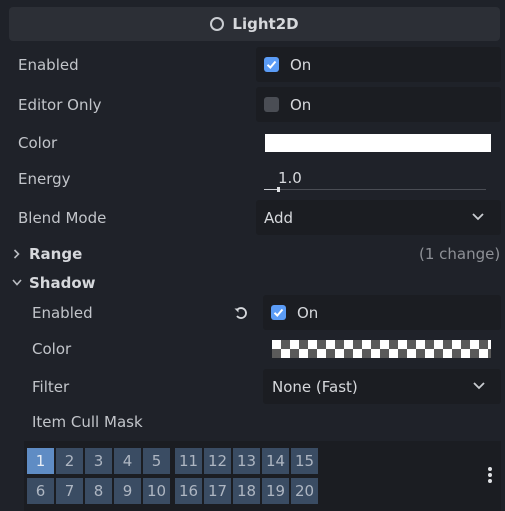  What do you see at coordinates (378, 104) in the screenshot?
I see `editor-only-field: On` at bounding box center [378, 104].